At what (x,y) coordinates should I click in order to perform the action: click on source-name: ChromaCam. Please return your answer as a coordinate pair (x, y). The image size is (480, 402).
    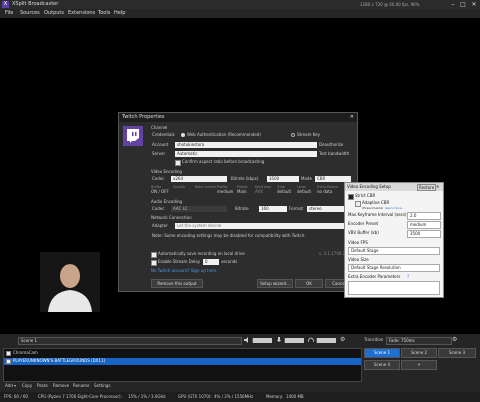
    Looking at the image, I should click on (25, 352).